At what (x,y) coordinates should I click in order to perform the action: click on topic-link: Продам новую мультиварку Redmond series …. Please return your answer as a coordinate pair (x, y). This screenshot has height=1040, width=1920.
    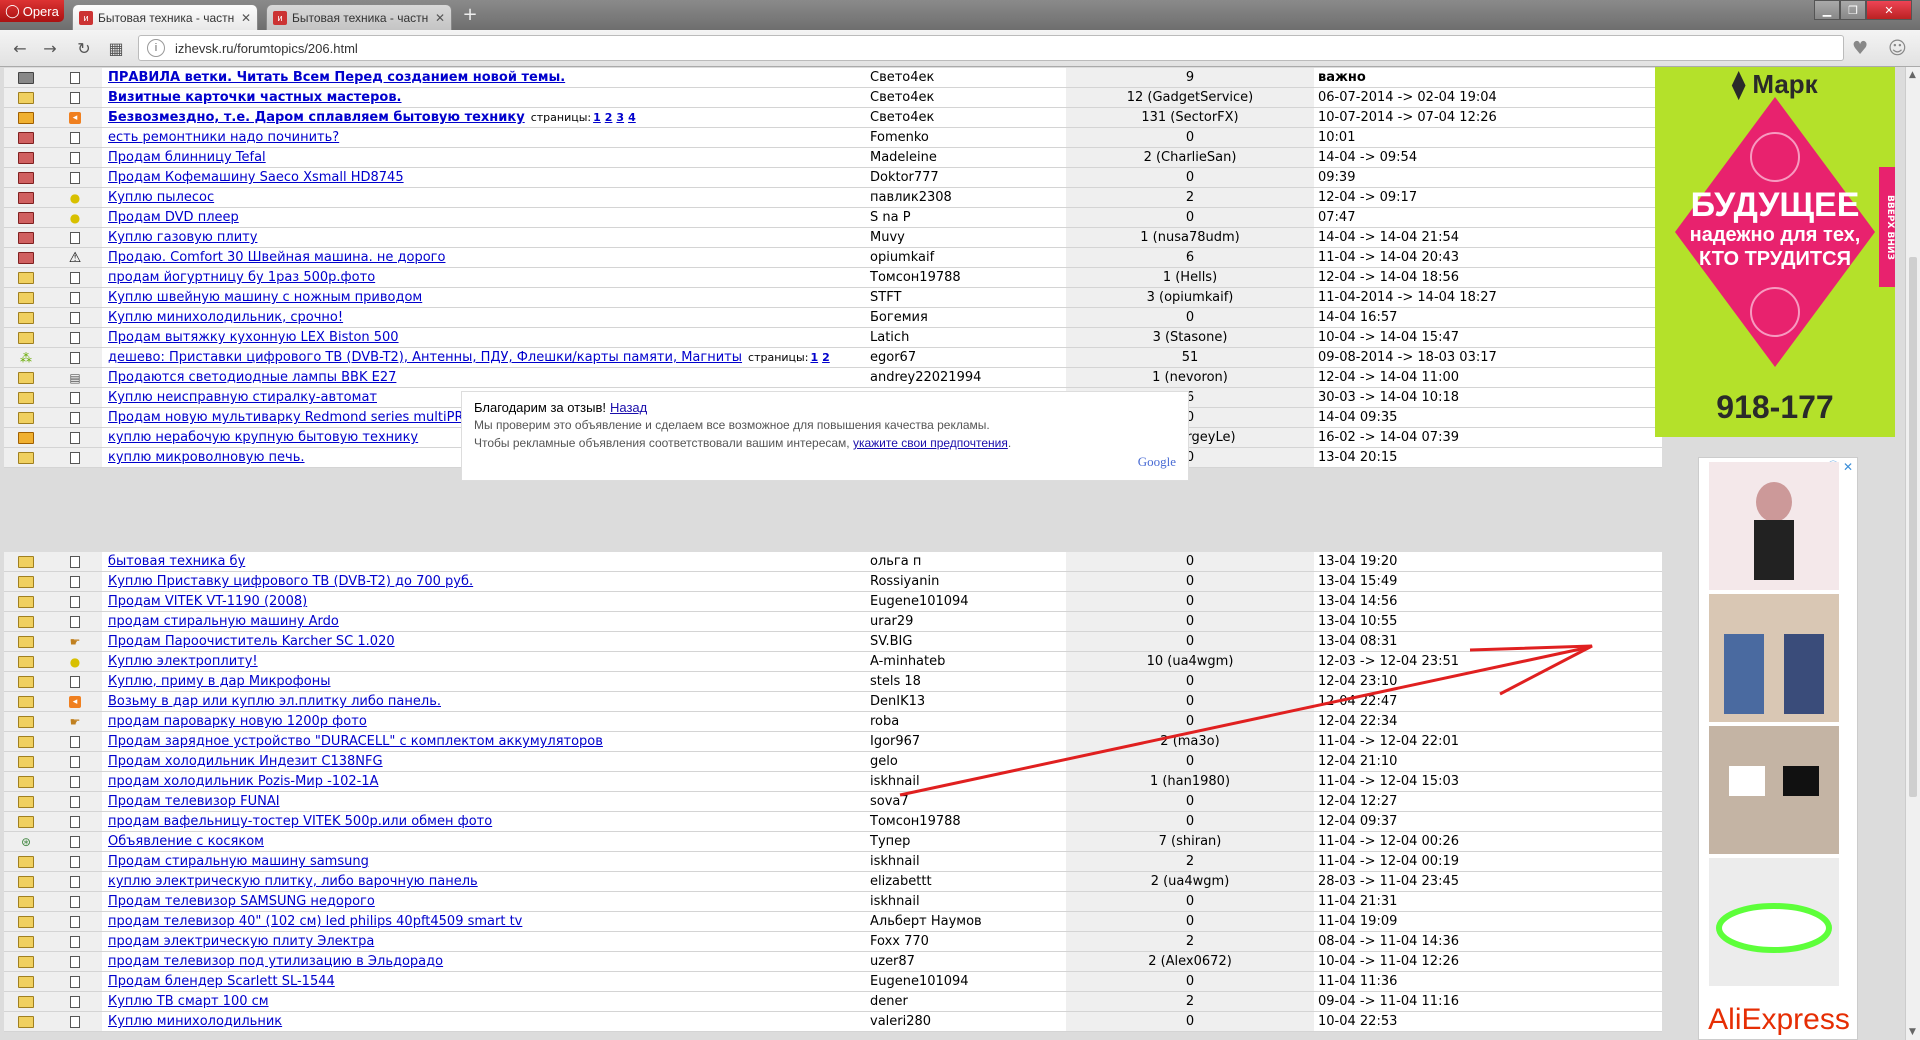
    Looking at the image, I should click on (291, 417).